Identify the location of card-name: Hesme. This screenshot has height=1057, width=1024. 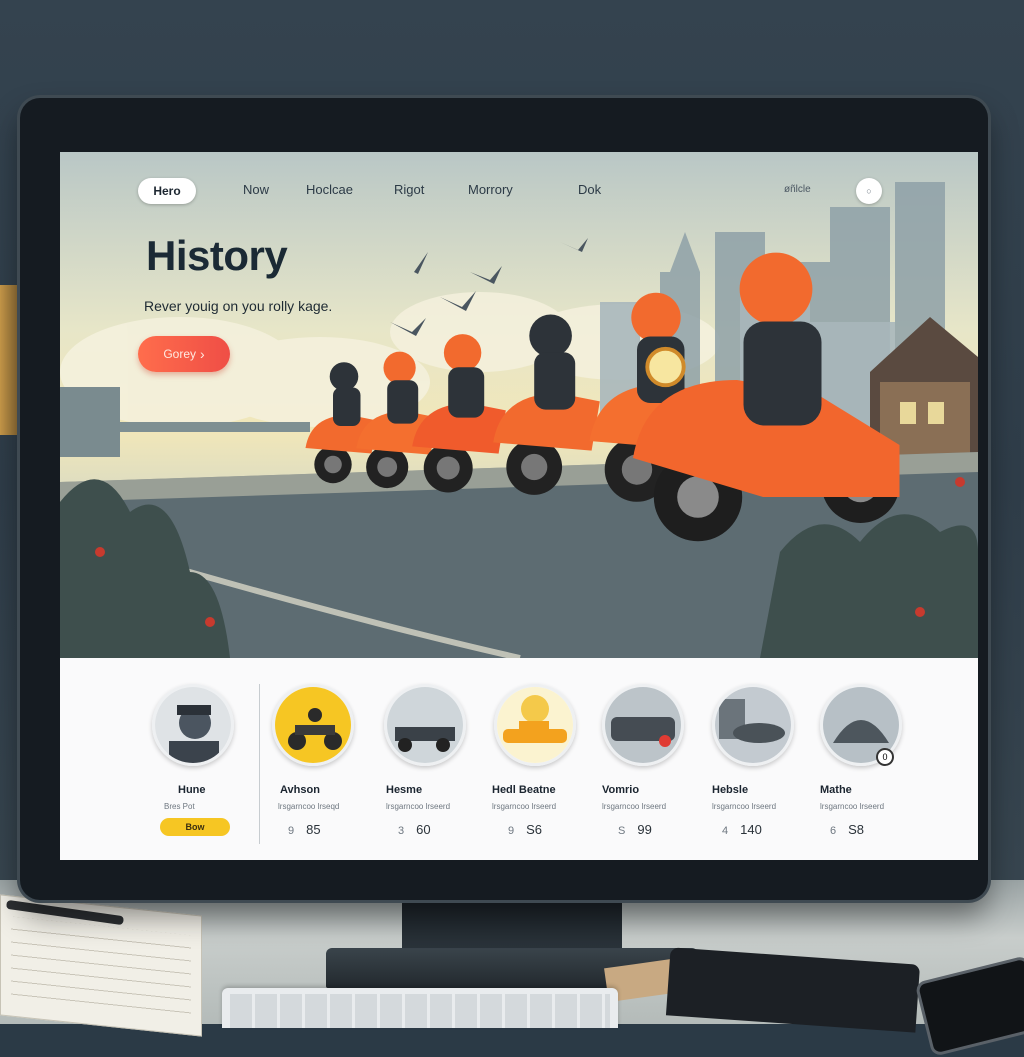
(404, 790).